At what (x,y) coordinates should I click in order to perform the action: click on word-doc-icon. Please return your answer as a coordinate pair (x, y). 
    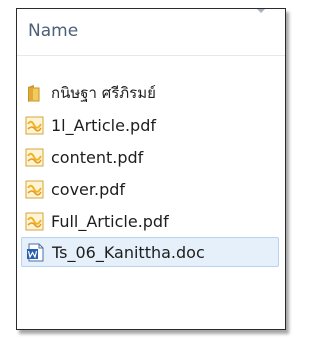
    Looking at the image, I should click on (35, 252).